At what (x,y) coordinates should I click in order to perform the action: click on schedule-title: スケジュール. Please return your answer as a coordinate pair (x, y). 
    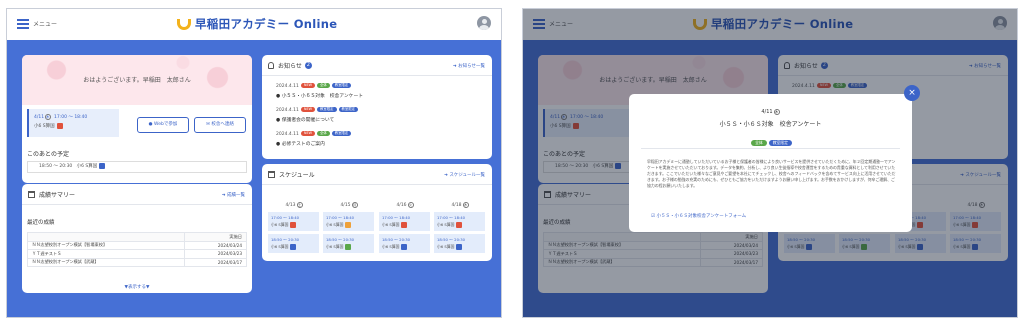
    Looking at the image, I should click on (291, 174).